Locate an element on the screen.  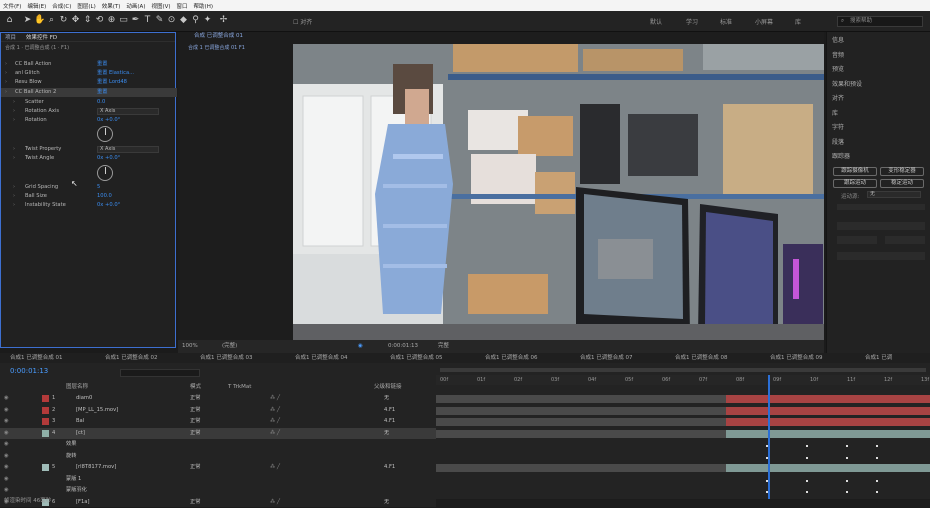
pen-tool-icon: ✒ is located at coordinates (135, 20).